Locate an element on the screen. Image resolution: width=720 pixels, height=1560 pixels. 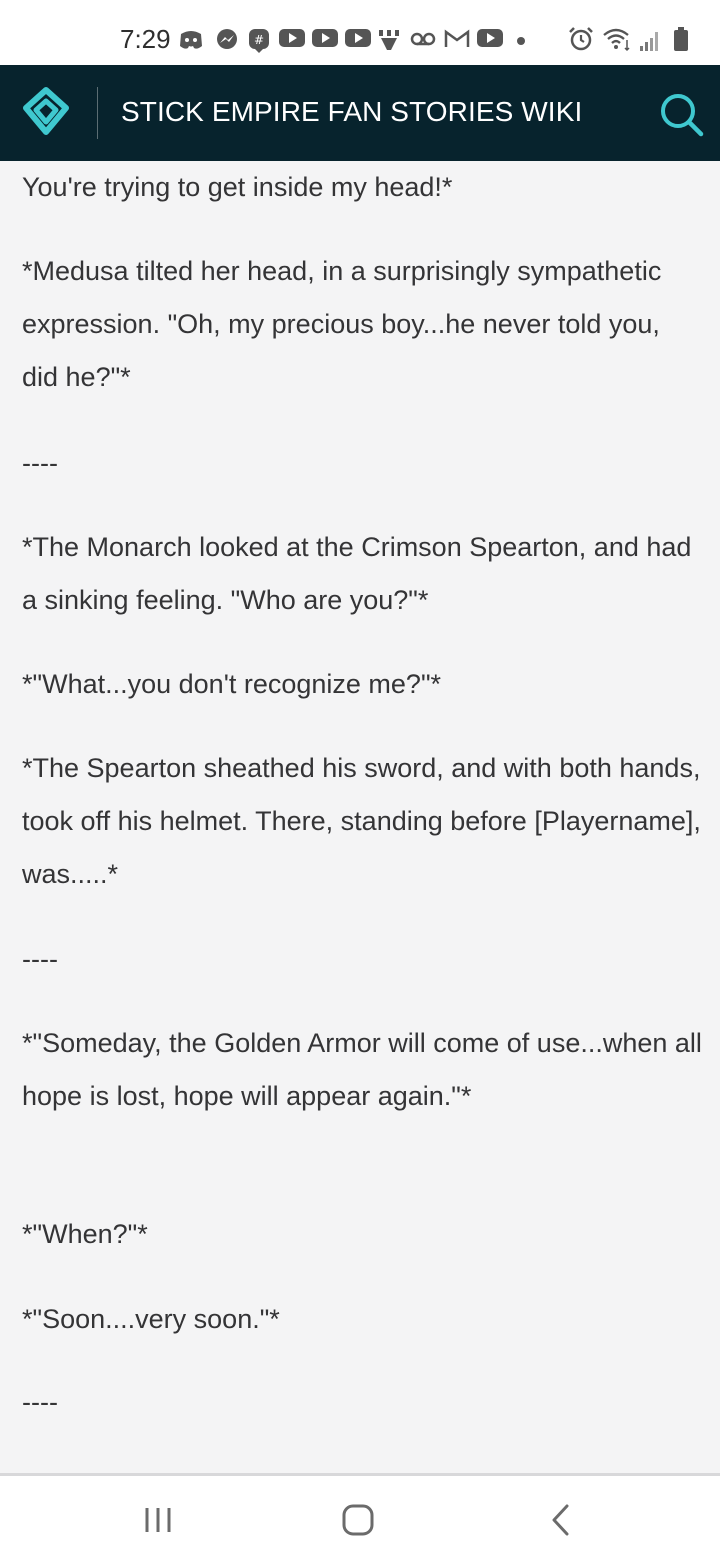
paragraph: *"When?"* is located at coordinates (85, 1234).